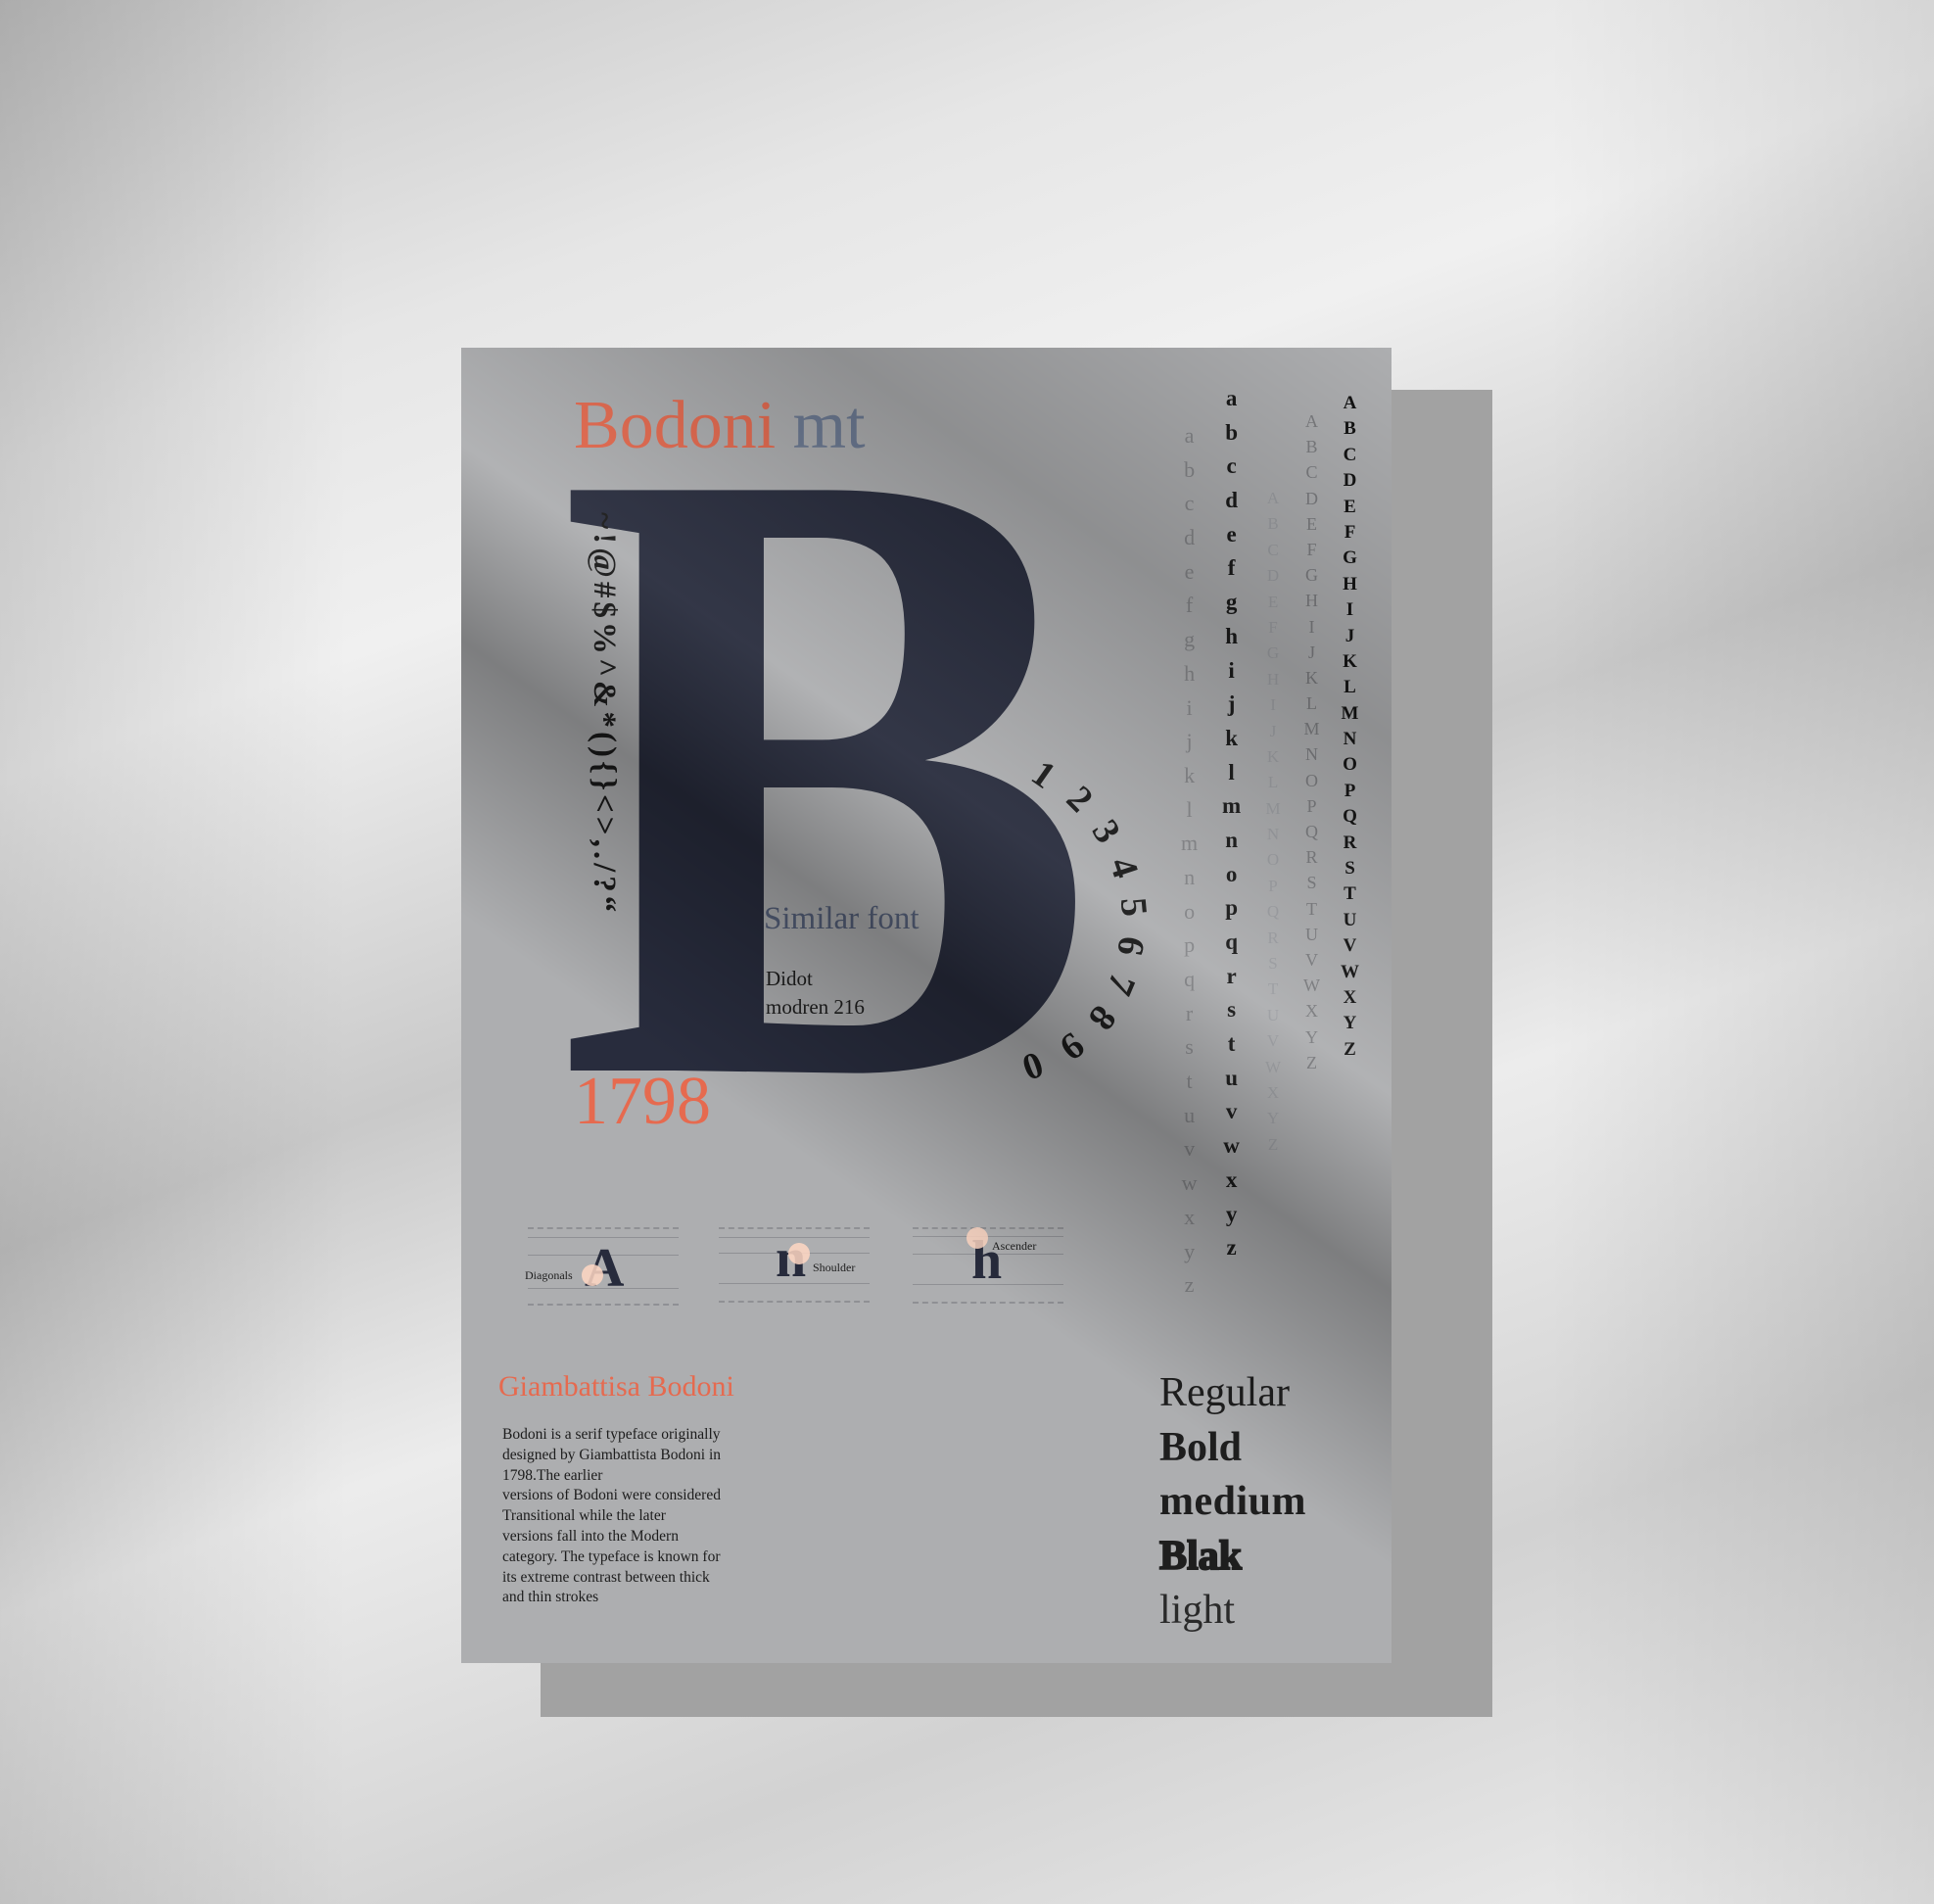 The width and height of the screenshot is (1934, 1904). What do you see at coordinates (1231, 772) in the screenshot?
I see `glyph: l` at bounding box center [1231, 772].